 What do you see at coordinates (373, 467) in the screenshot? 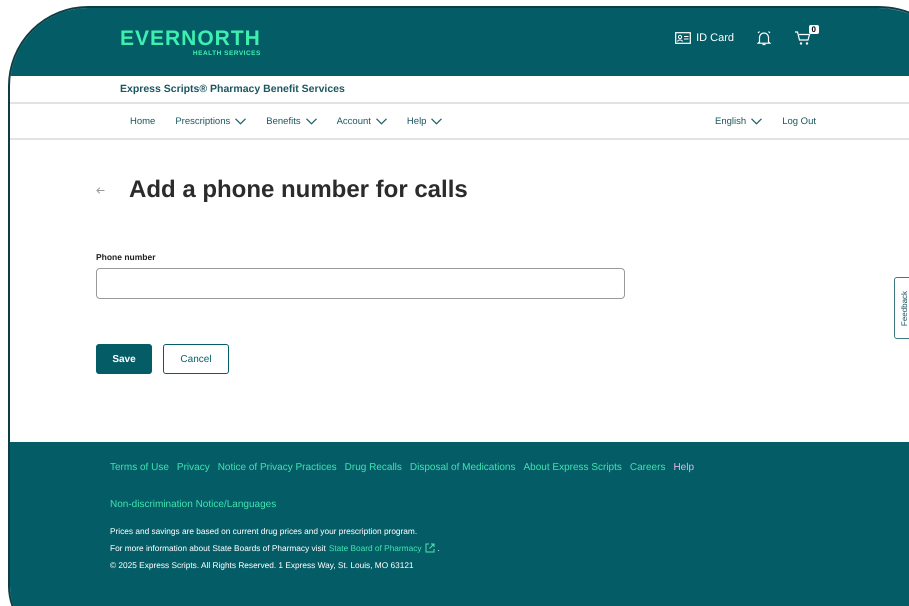
I see `footer-link: Drug Recalls` at bounding box center [373, 467].